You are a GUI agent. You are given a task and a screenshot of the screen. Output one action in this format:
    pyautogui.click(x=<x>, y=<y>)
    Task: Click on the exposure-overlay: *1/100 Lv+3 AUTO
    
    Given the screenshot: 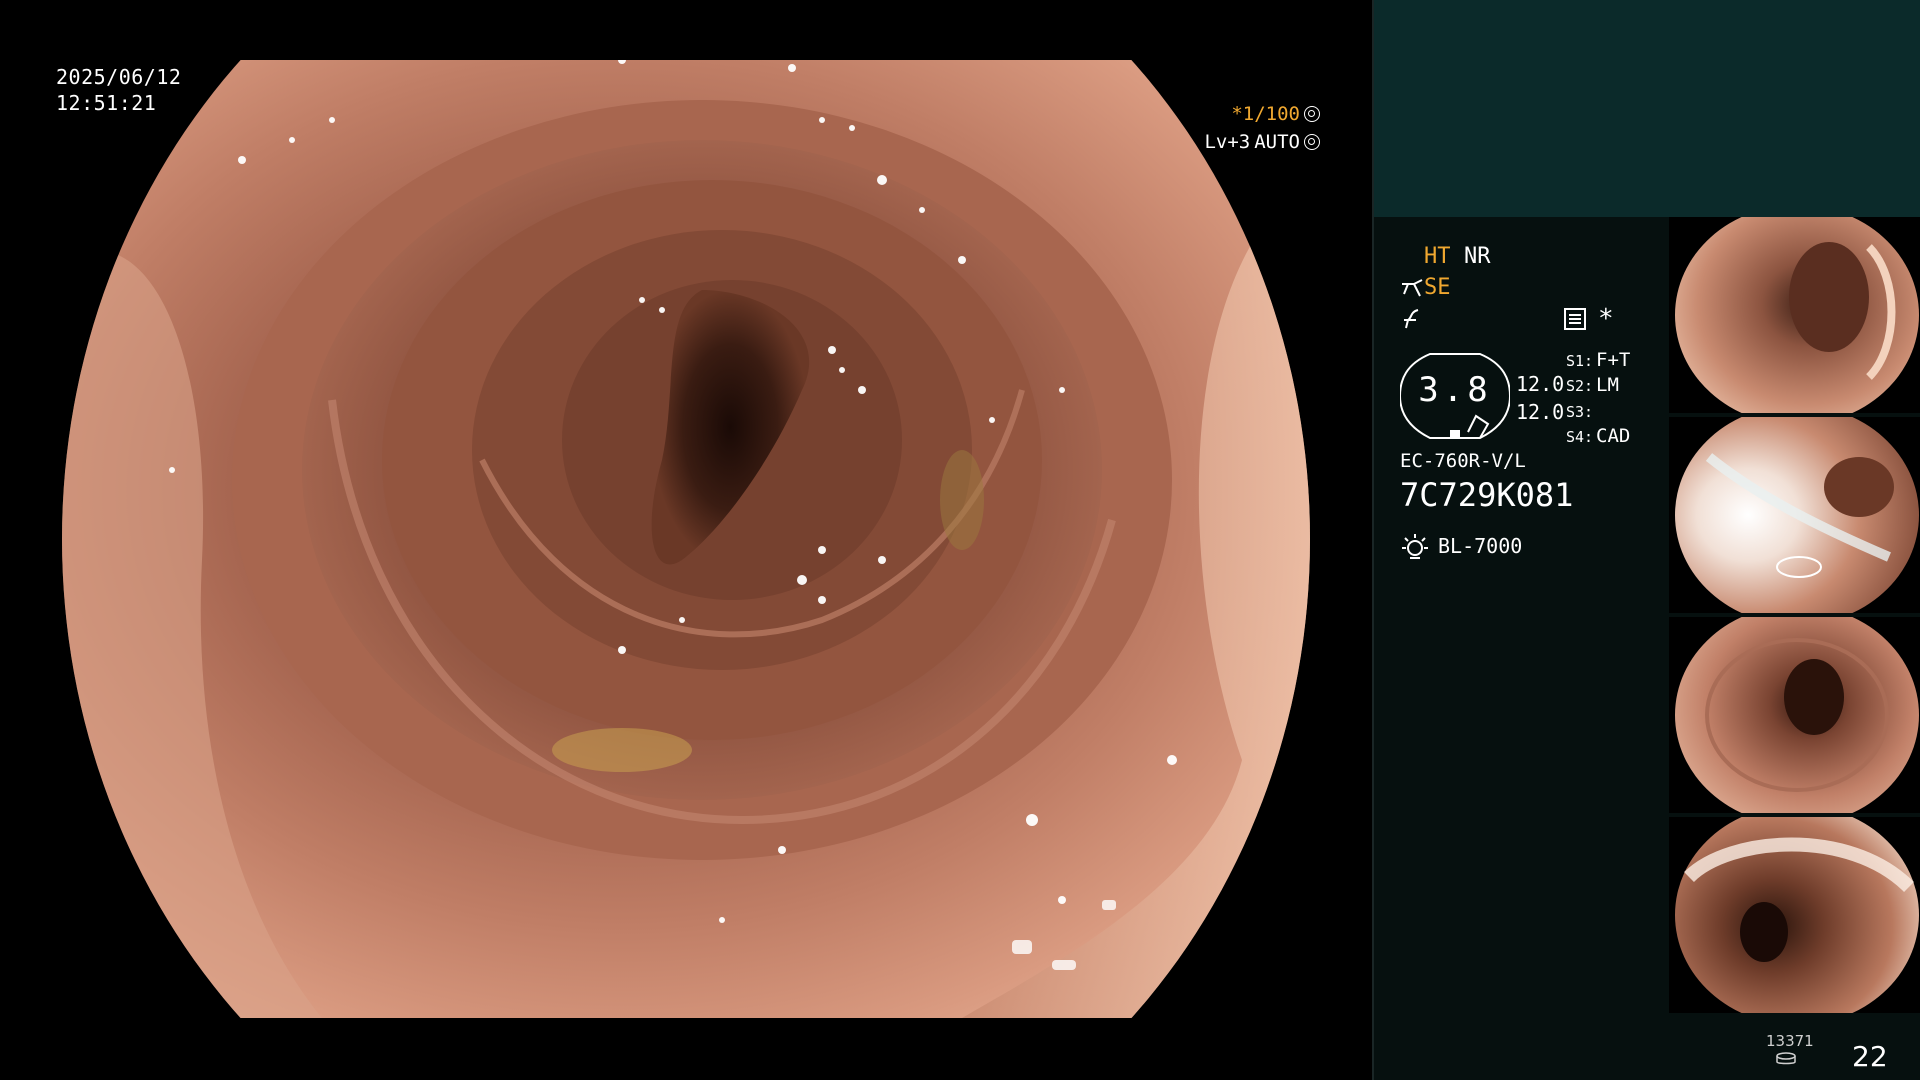 What is the action you would take?
    pyautogui.click(x=1240, y=128)
    